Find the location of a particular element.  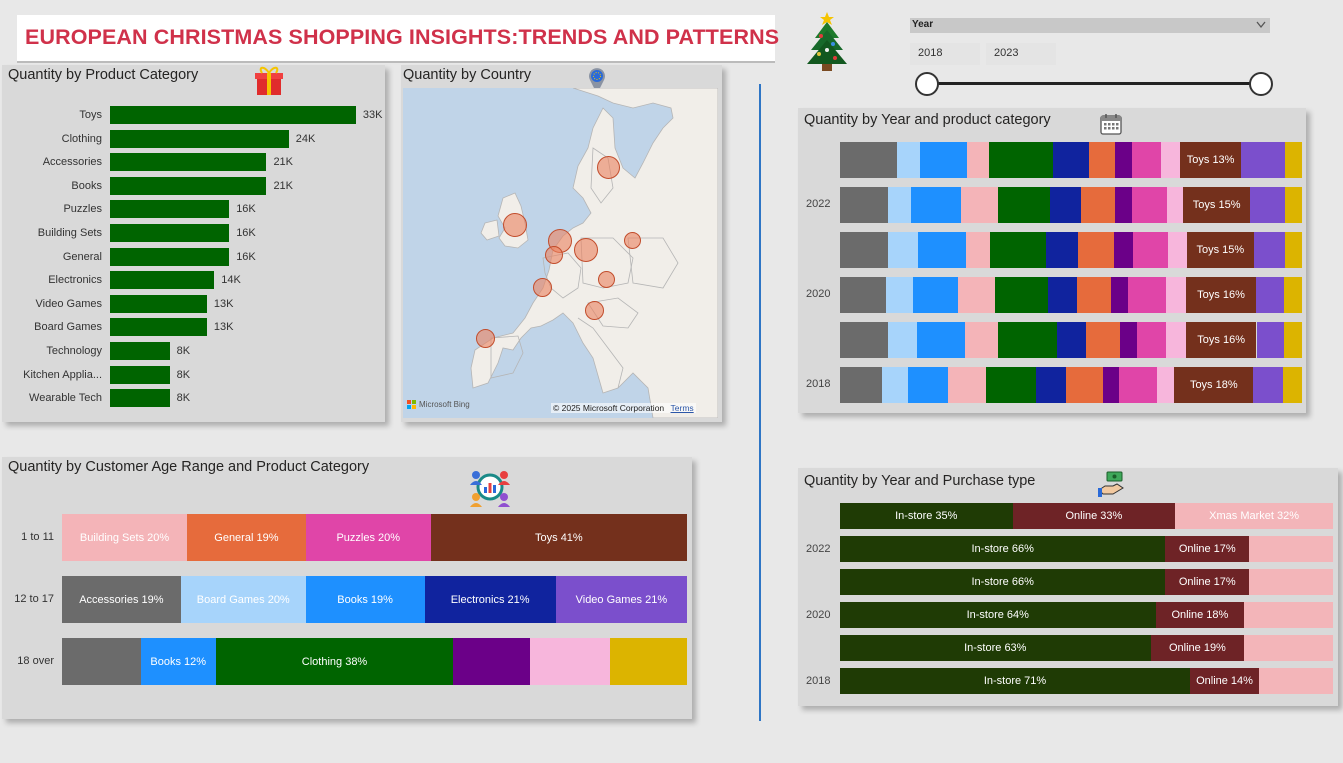

age-segment-books: Books 12% is located at coordinates (178, 661).